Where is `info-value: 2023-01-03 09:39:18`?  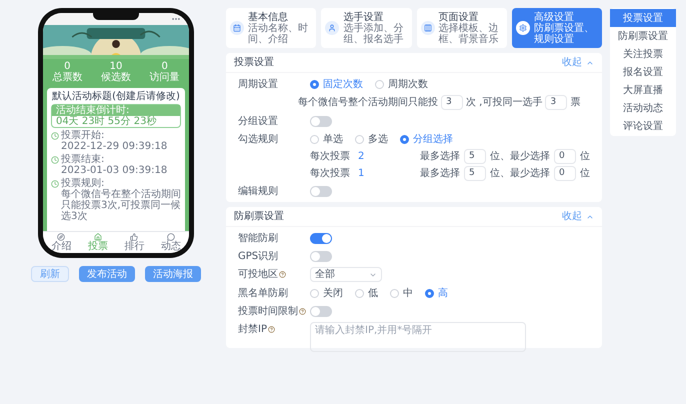 info-value: 2023-01-03 09:39:18 is located at coordinates (114, 170).